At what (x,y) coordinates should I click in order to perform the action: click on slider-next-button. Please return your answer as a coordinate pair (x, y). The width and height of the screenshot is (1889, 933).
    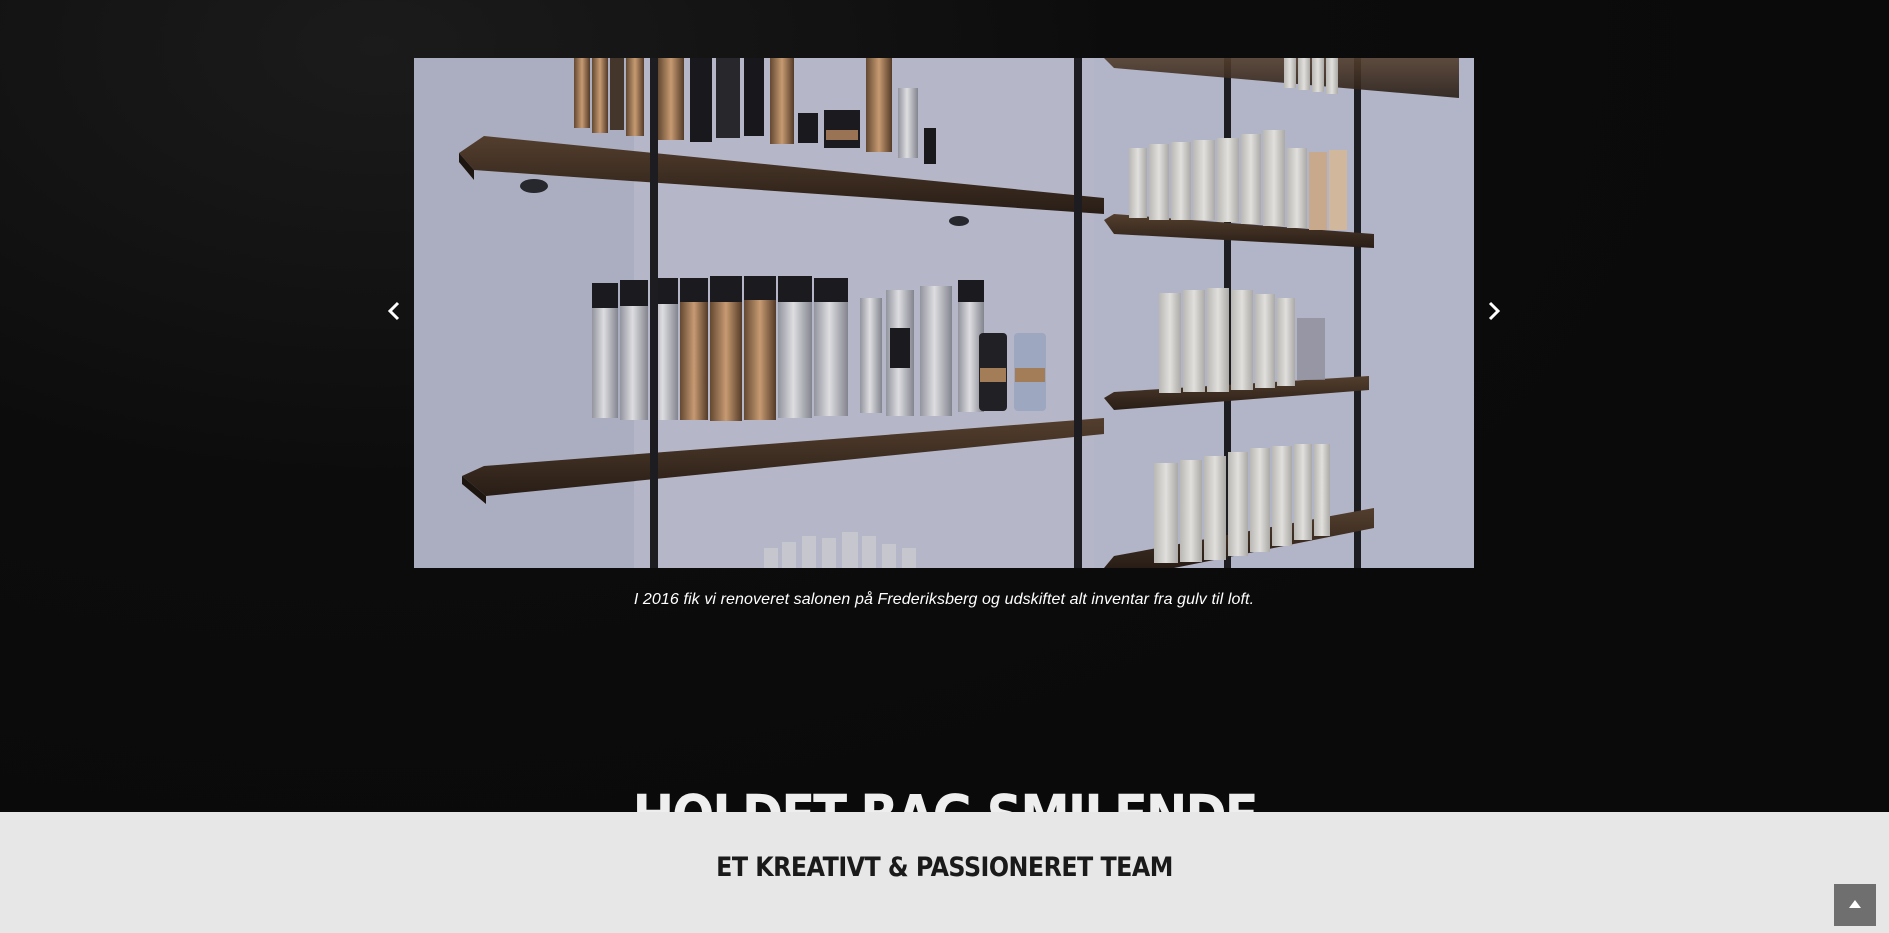
    Looking at the image, I should click on (1494, 313).